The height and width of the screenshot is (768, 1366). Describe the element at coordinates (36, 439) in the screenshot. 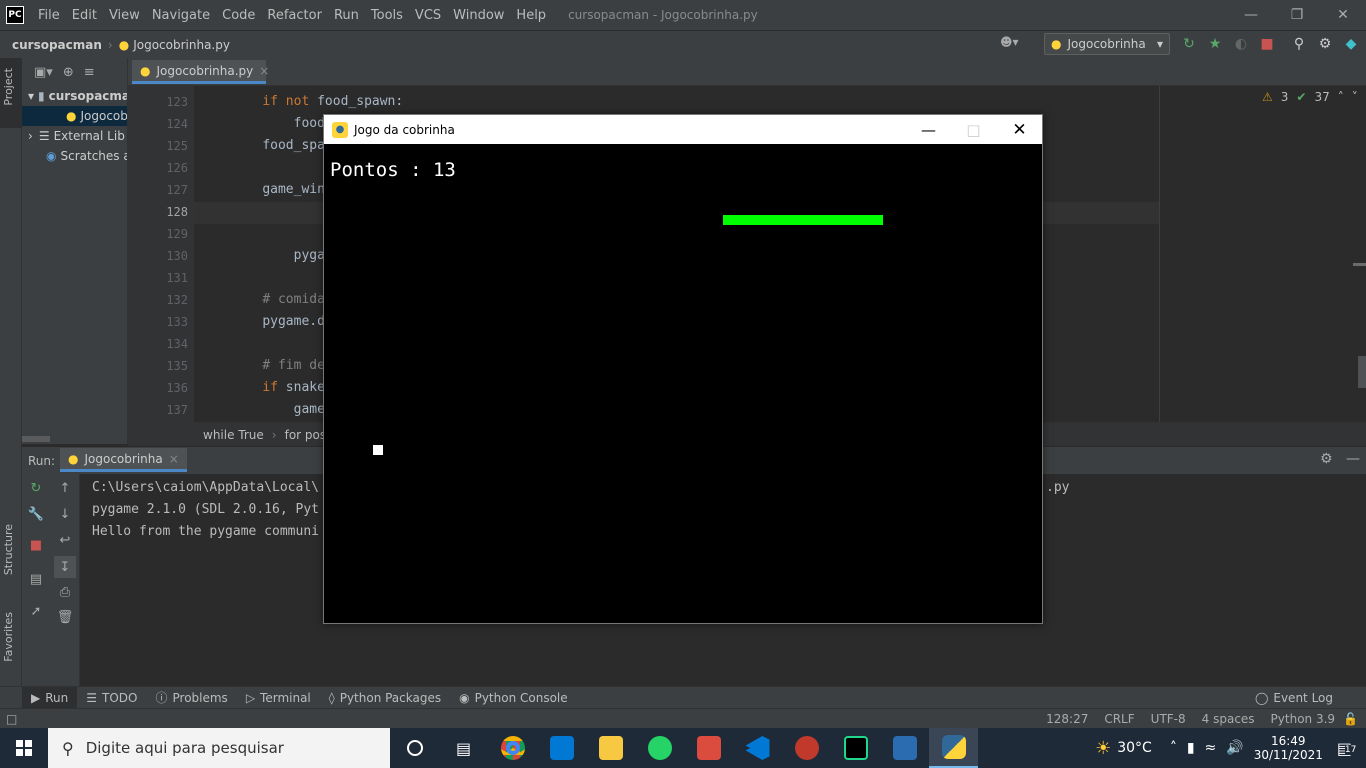

I see `horizontal-scrollbar` at that location.